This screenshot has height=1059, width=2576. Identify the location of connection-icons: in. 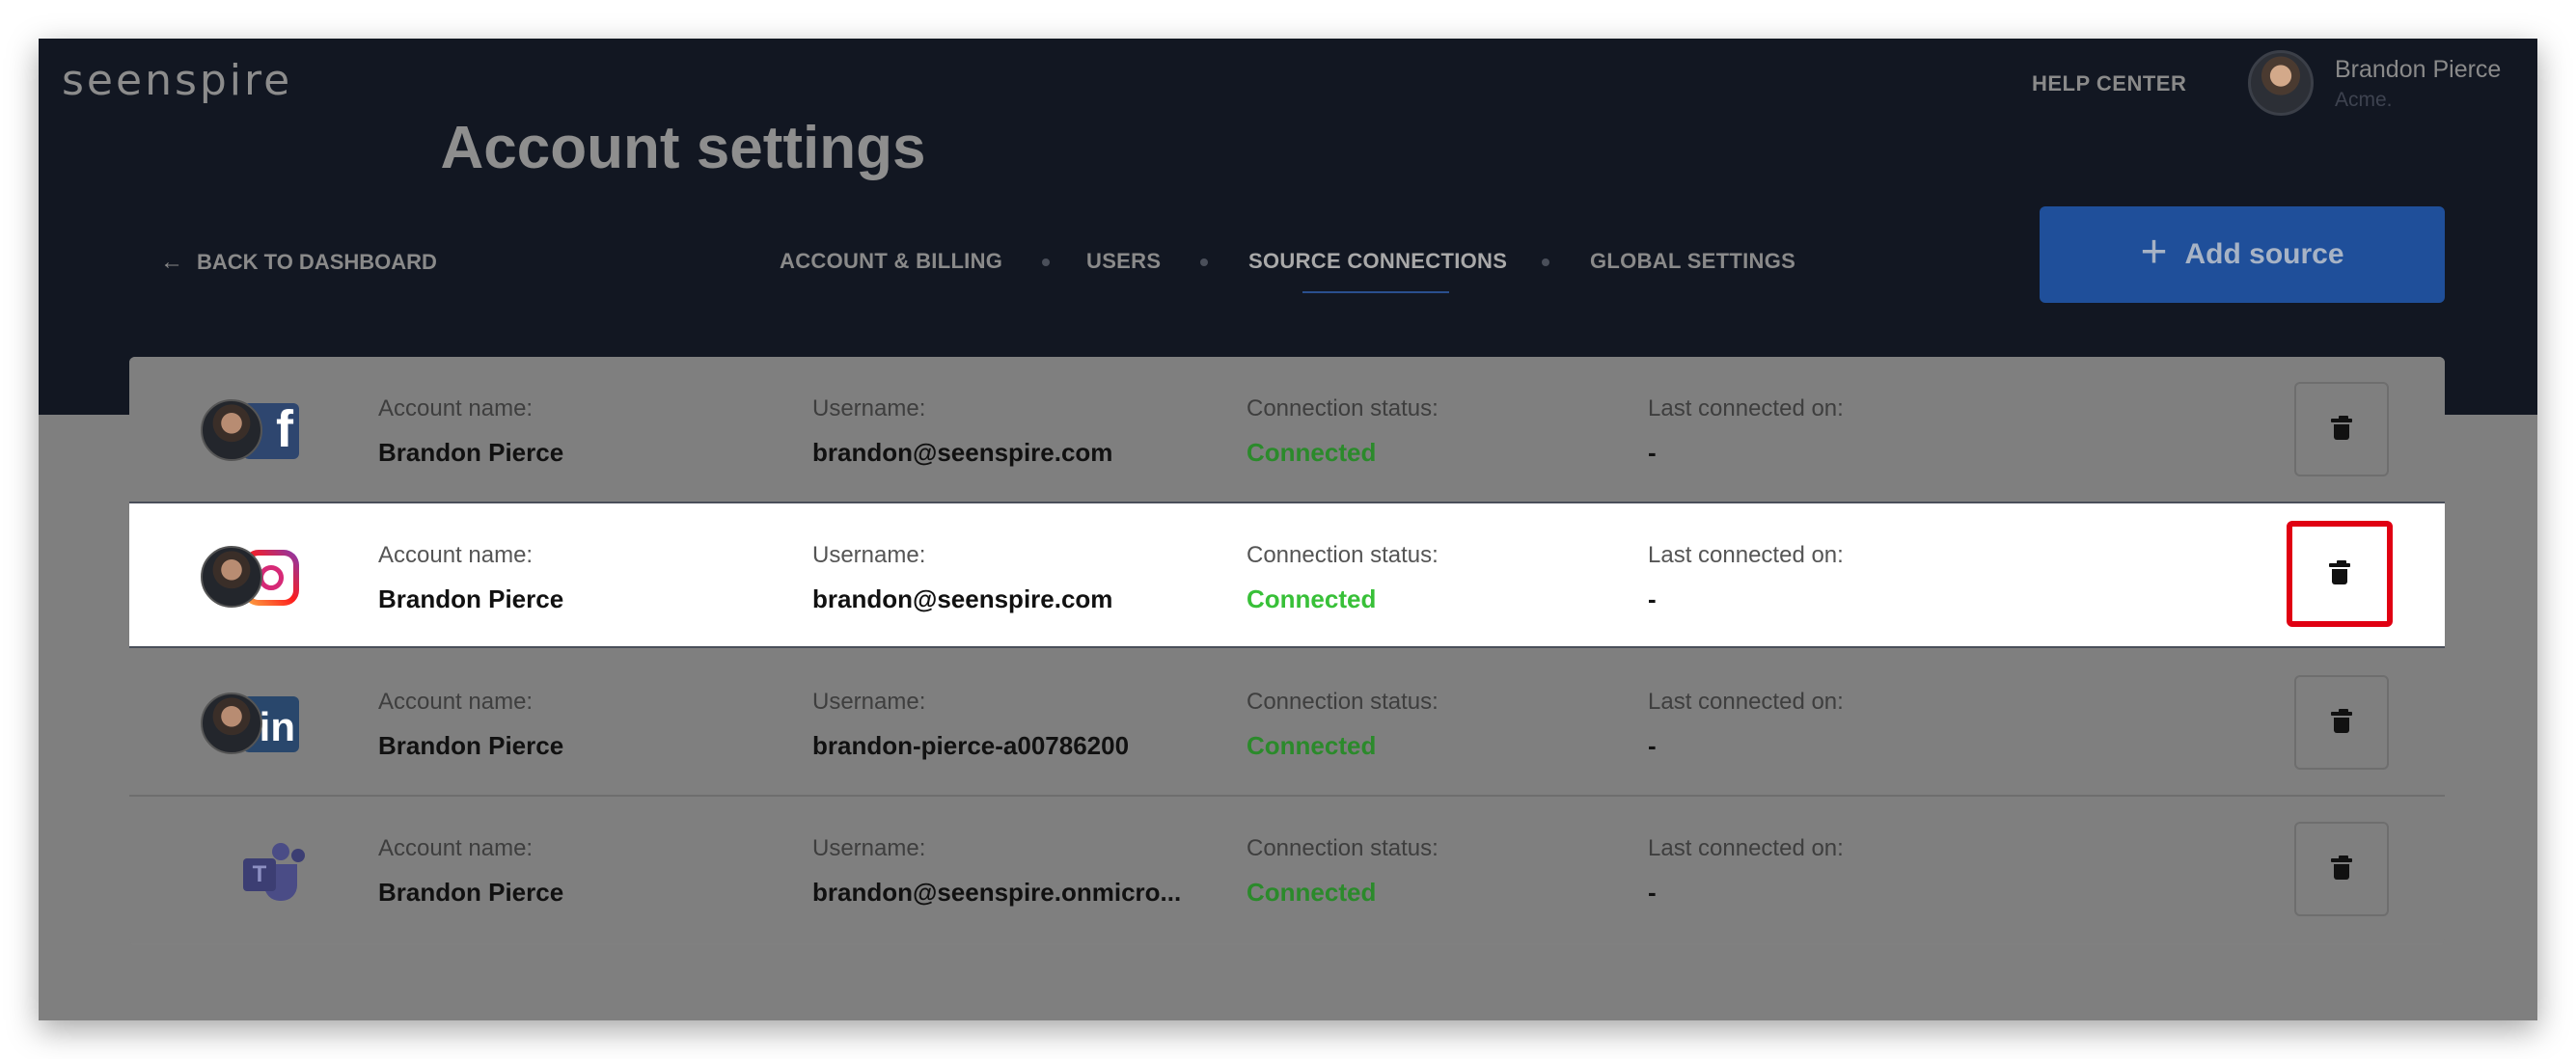
(254, 724).